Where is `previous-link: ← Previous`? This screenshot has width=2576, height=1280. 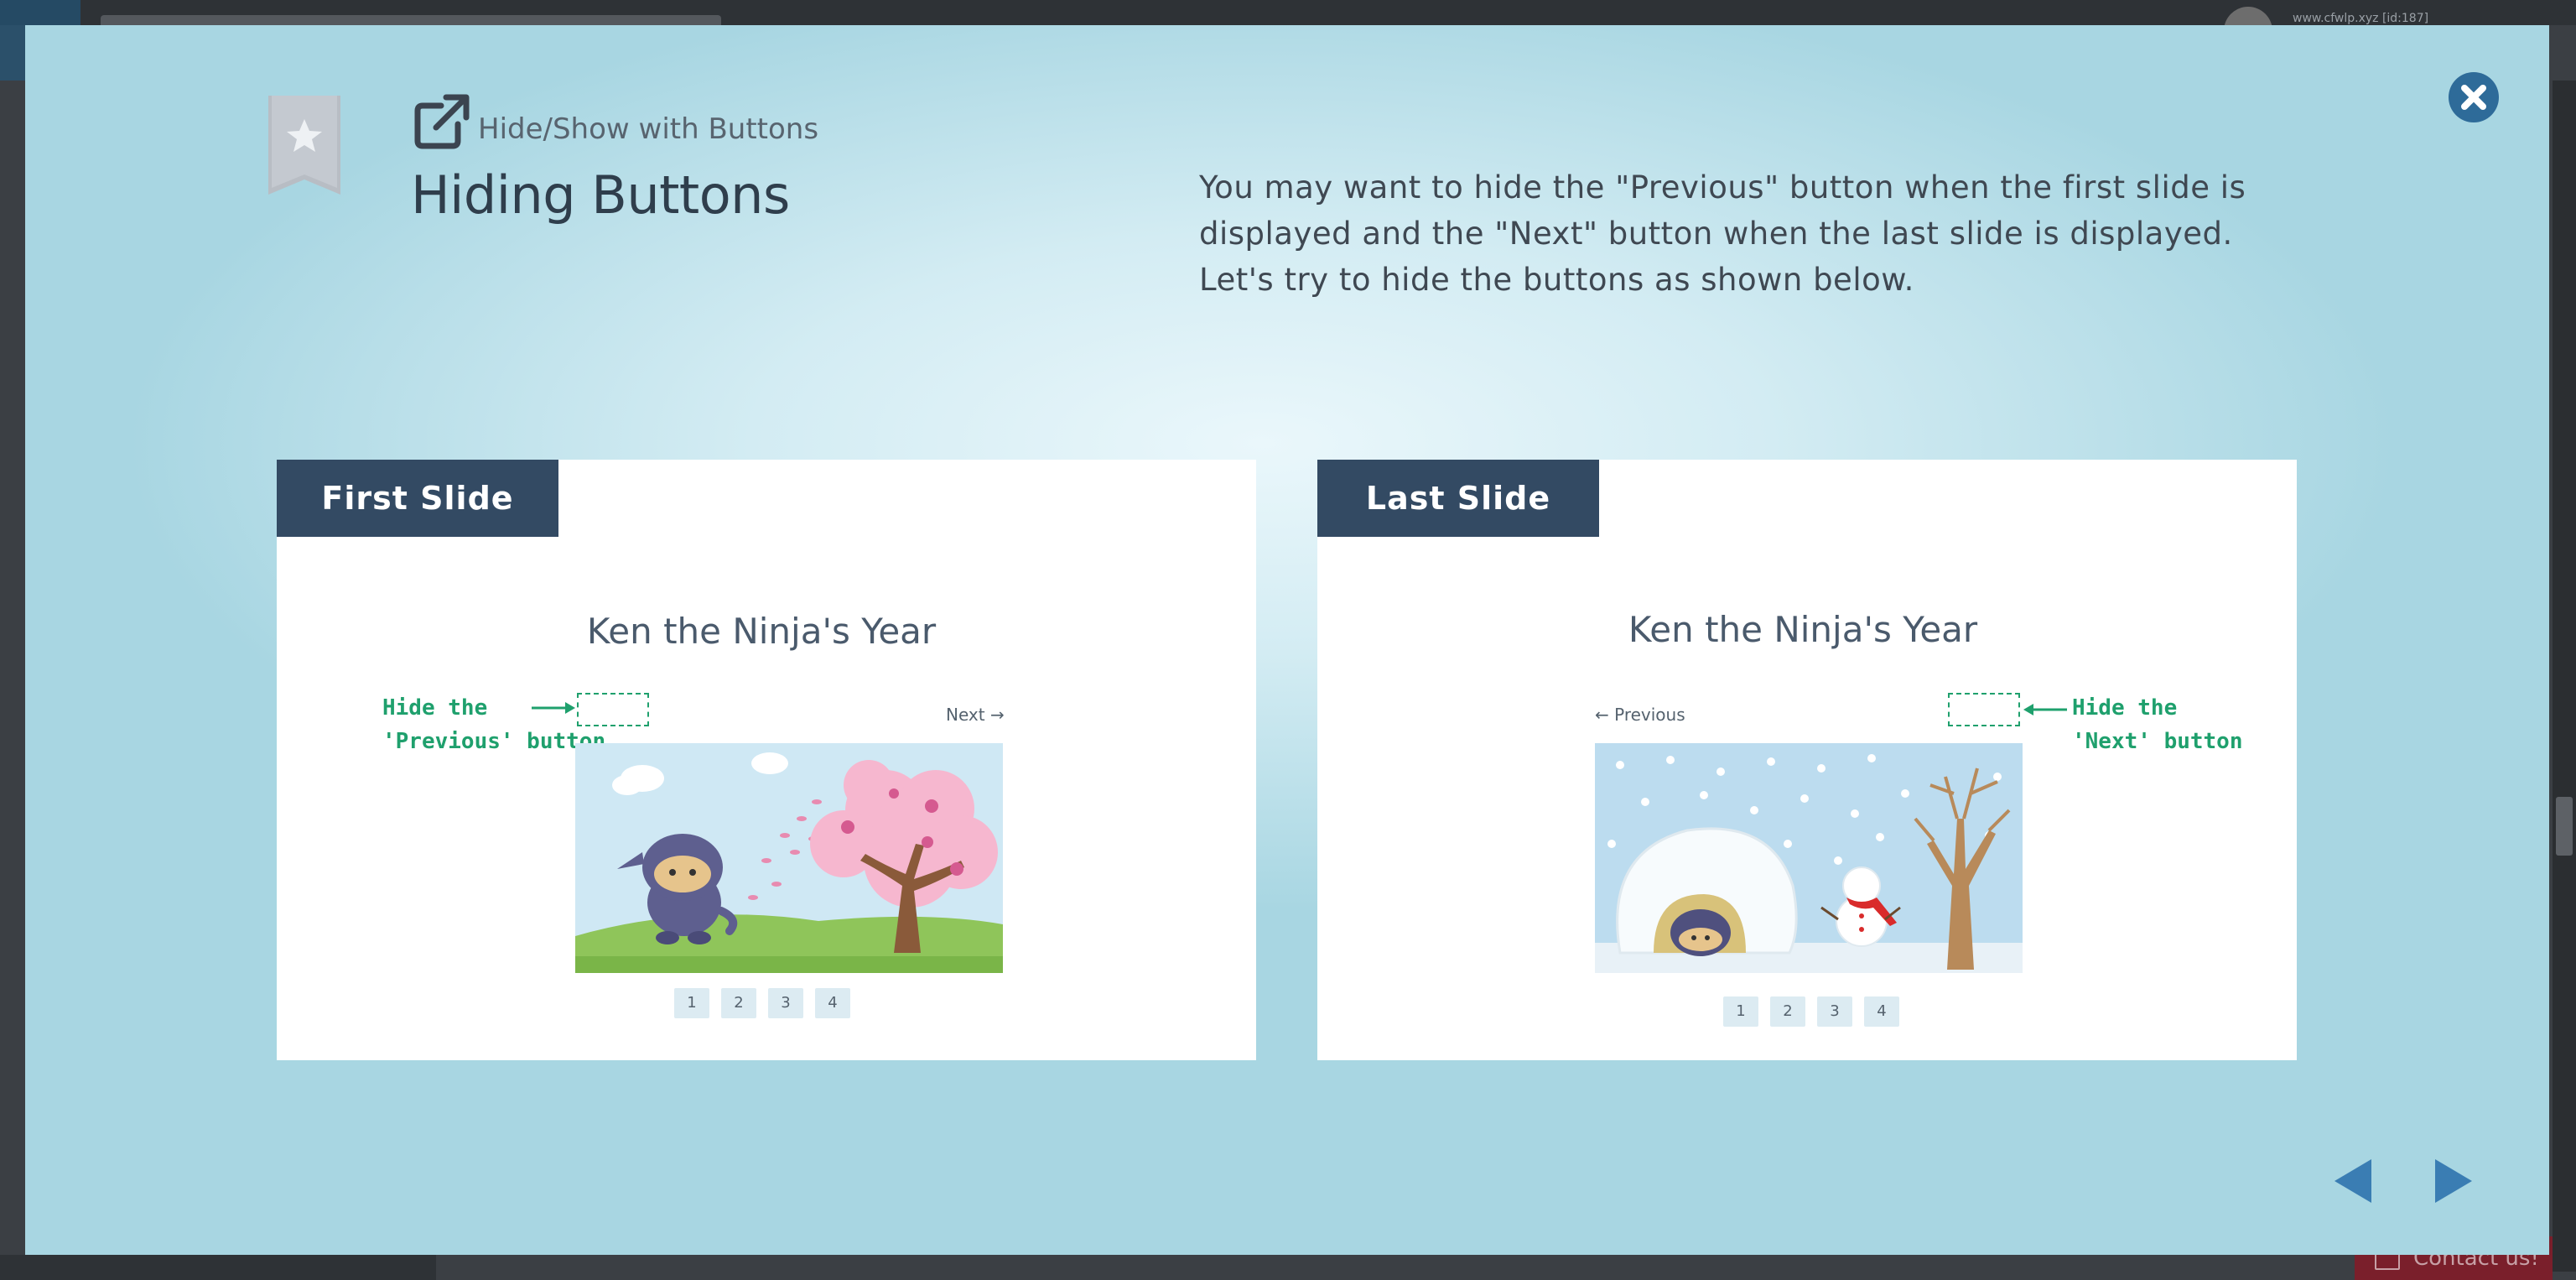
previous-link: ← Previous is located at coordinates (1640, 715).